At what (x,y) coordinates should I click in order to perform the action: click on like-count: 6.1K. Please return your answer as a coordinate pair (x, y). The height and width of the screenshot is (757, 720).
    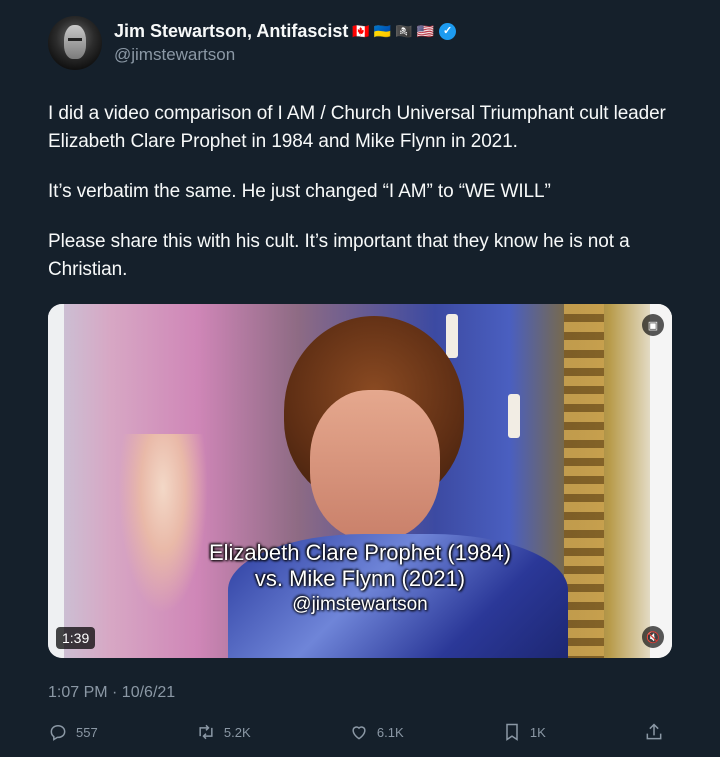
    Looking at the image, I should click on (390, 732).